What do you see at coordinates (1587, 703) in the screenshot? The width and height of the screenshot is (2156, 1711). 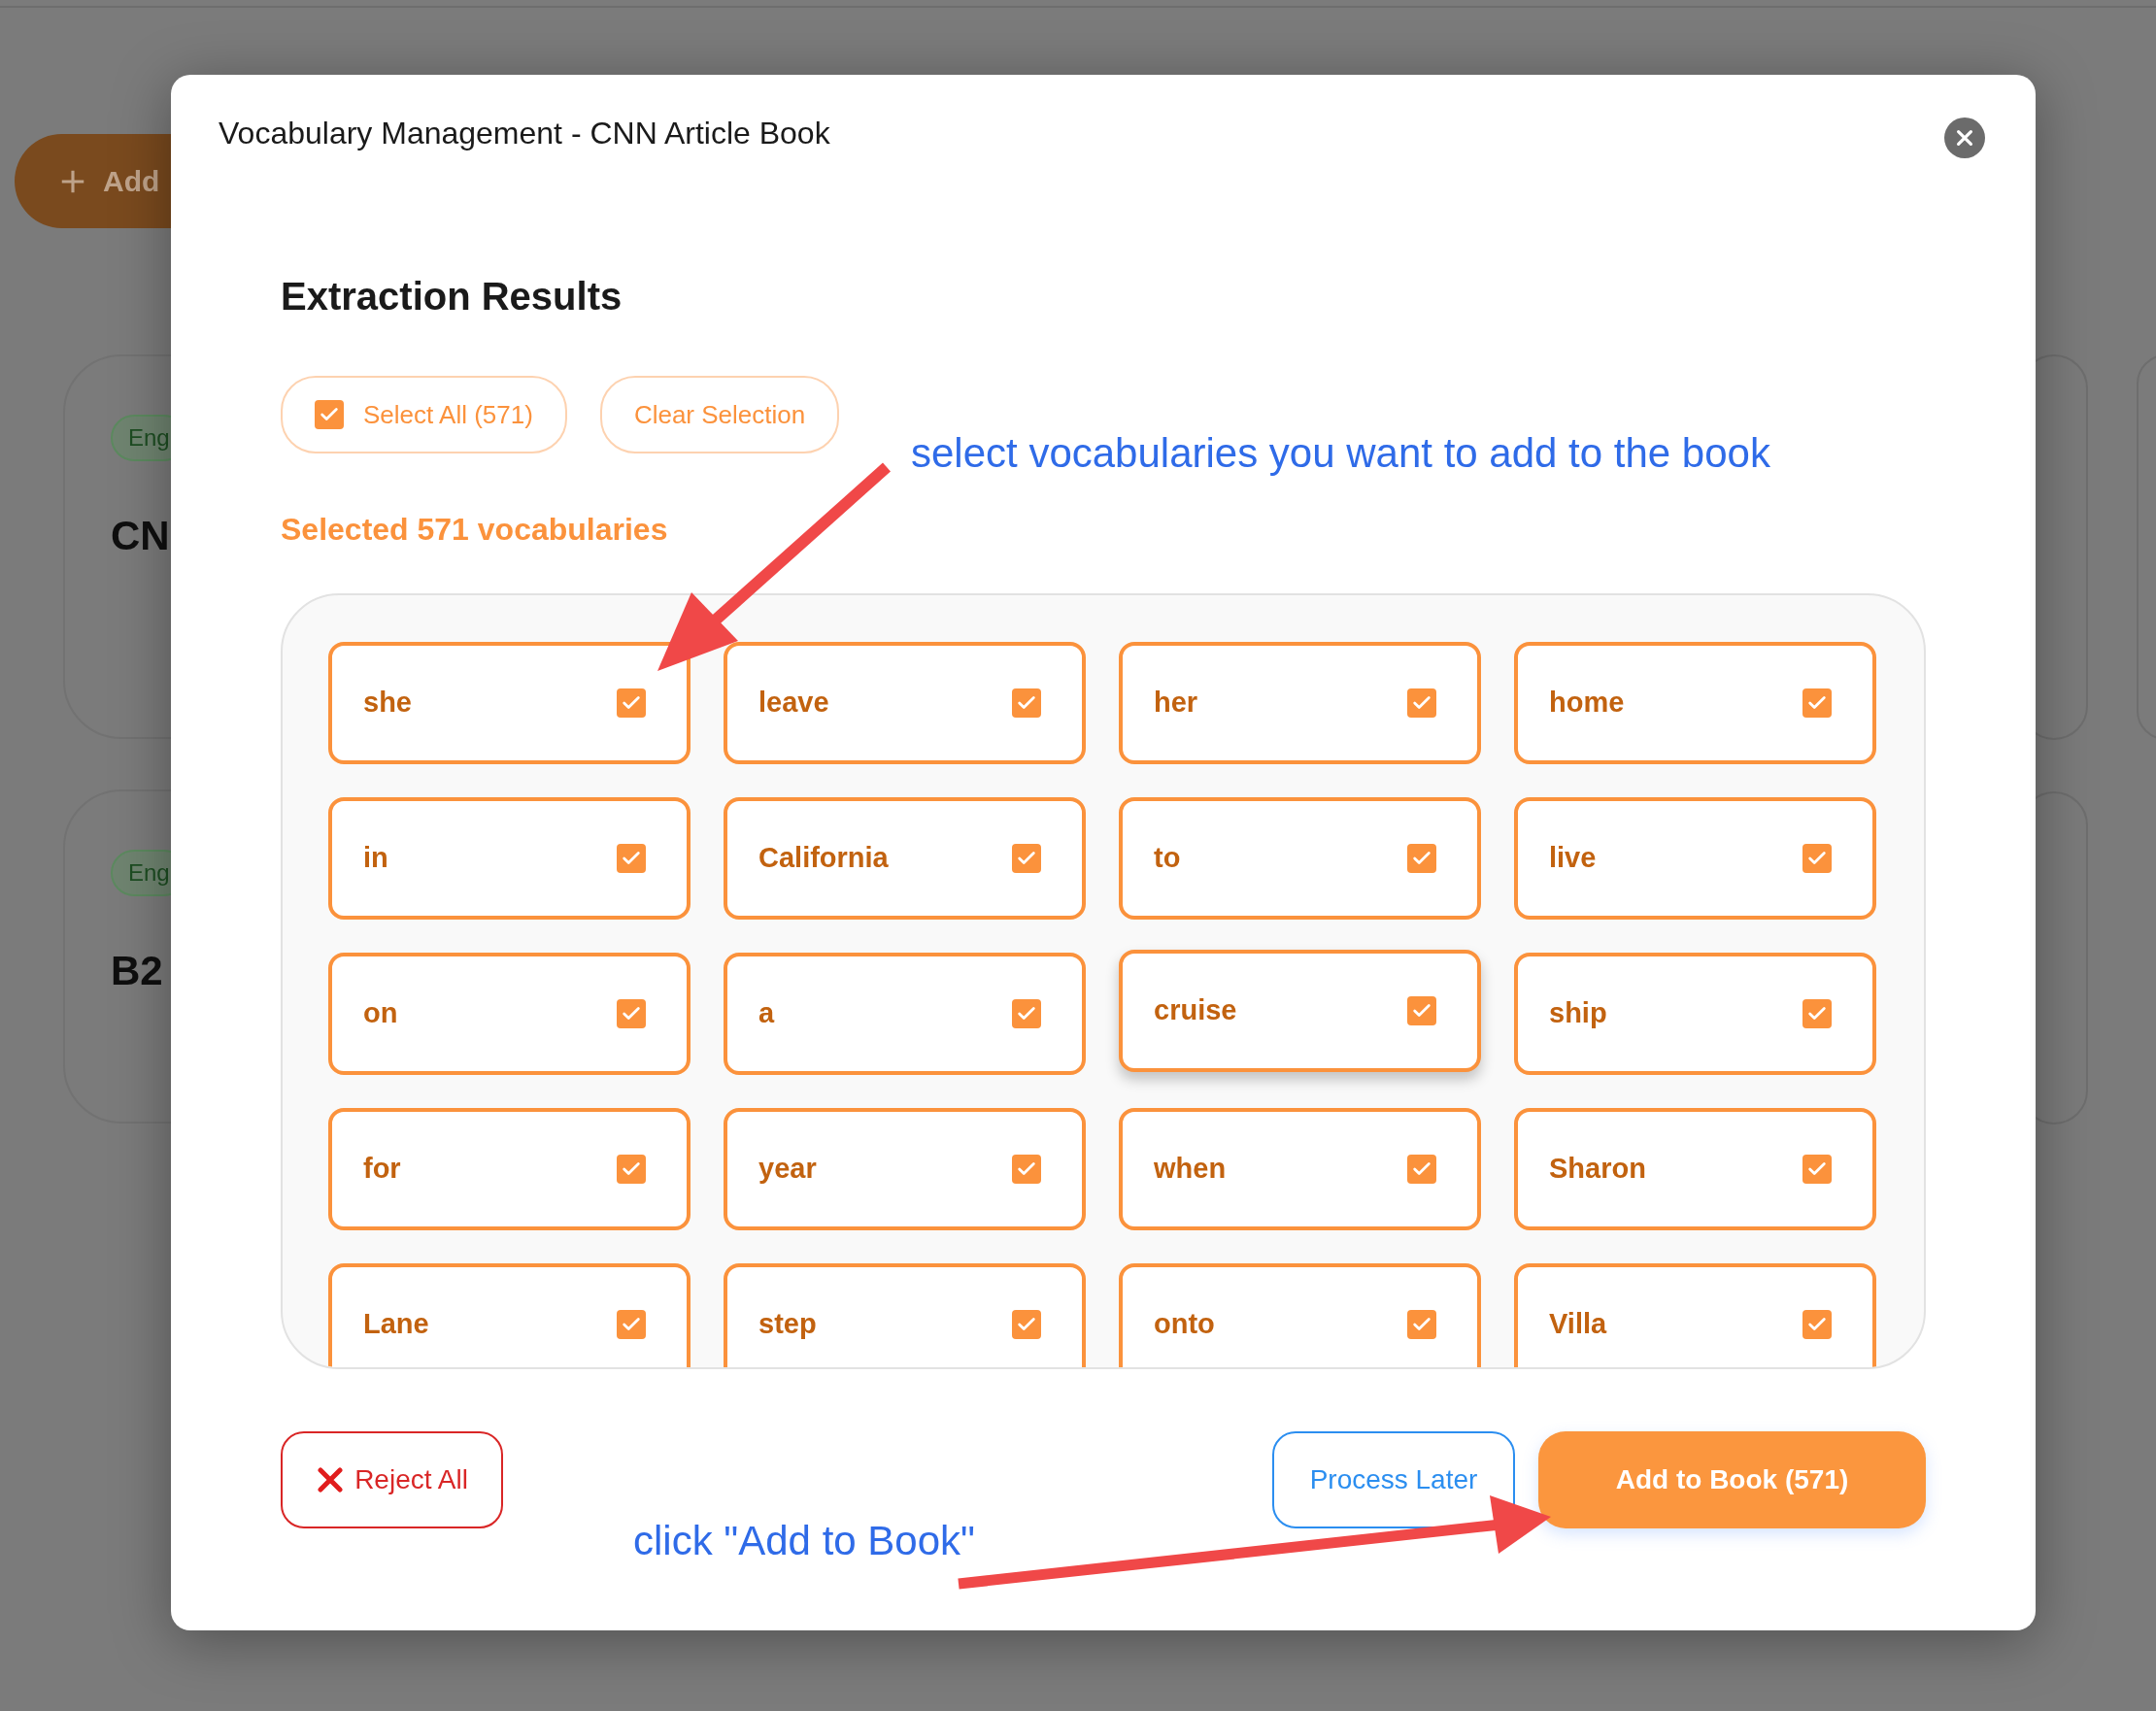 I see `word-text: home` at bounding box center [1587, 703].